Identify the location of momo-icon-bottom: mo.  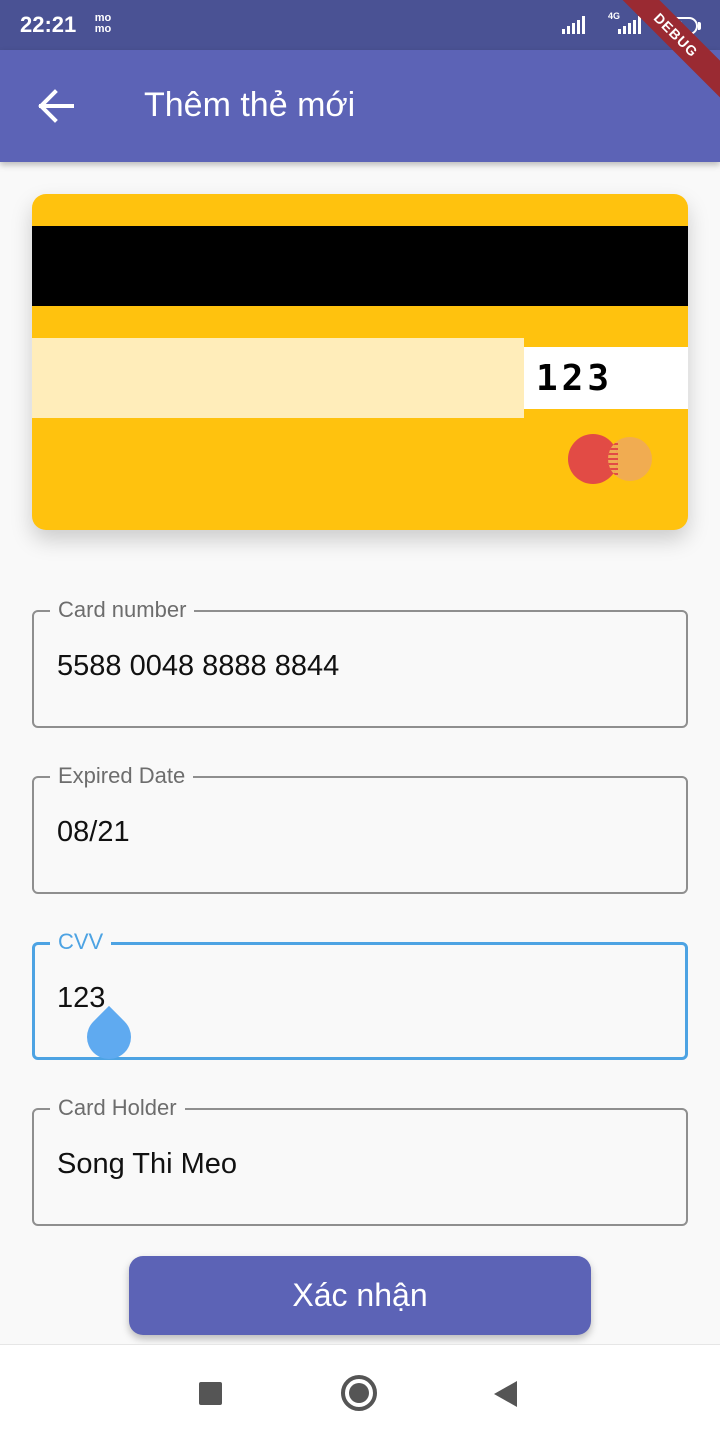
(103, 29).